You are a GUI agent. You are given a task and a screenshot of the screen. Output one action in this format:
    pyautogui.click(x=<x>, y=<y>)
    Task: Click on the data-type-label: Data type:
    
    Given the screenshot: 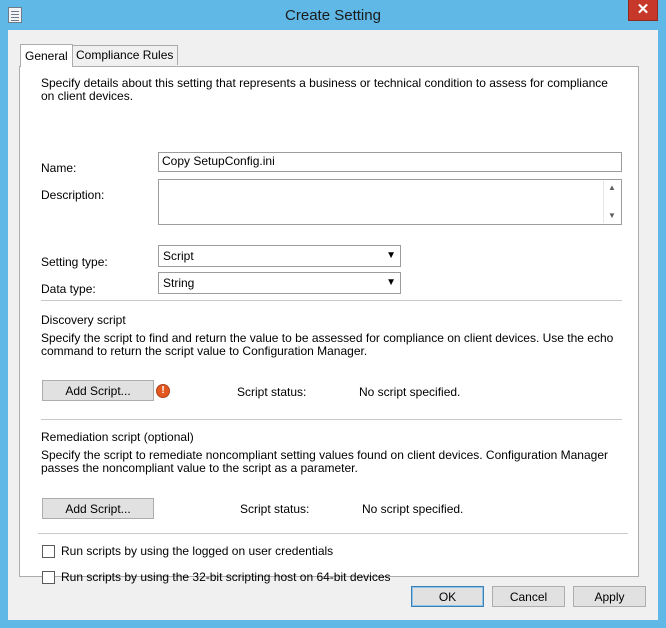 What is the action you would take?
    pyautogui.click(x=68, y=289)
    